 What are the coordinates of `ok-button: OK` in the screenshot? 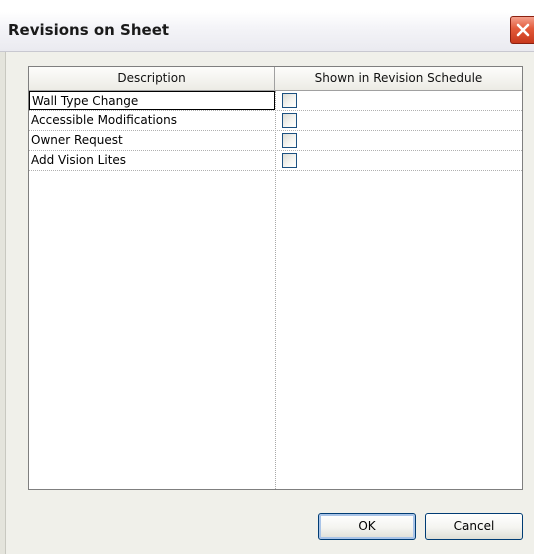 It's located at (367, 526).